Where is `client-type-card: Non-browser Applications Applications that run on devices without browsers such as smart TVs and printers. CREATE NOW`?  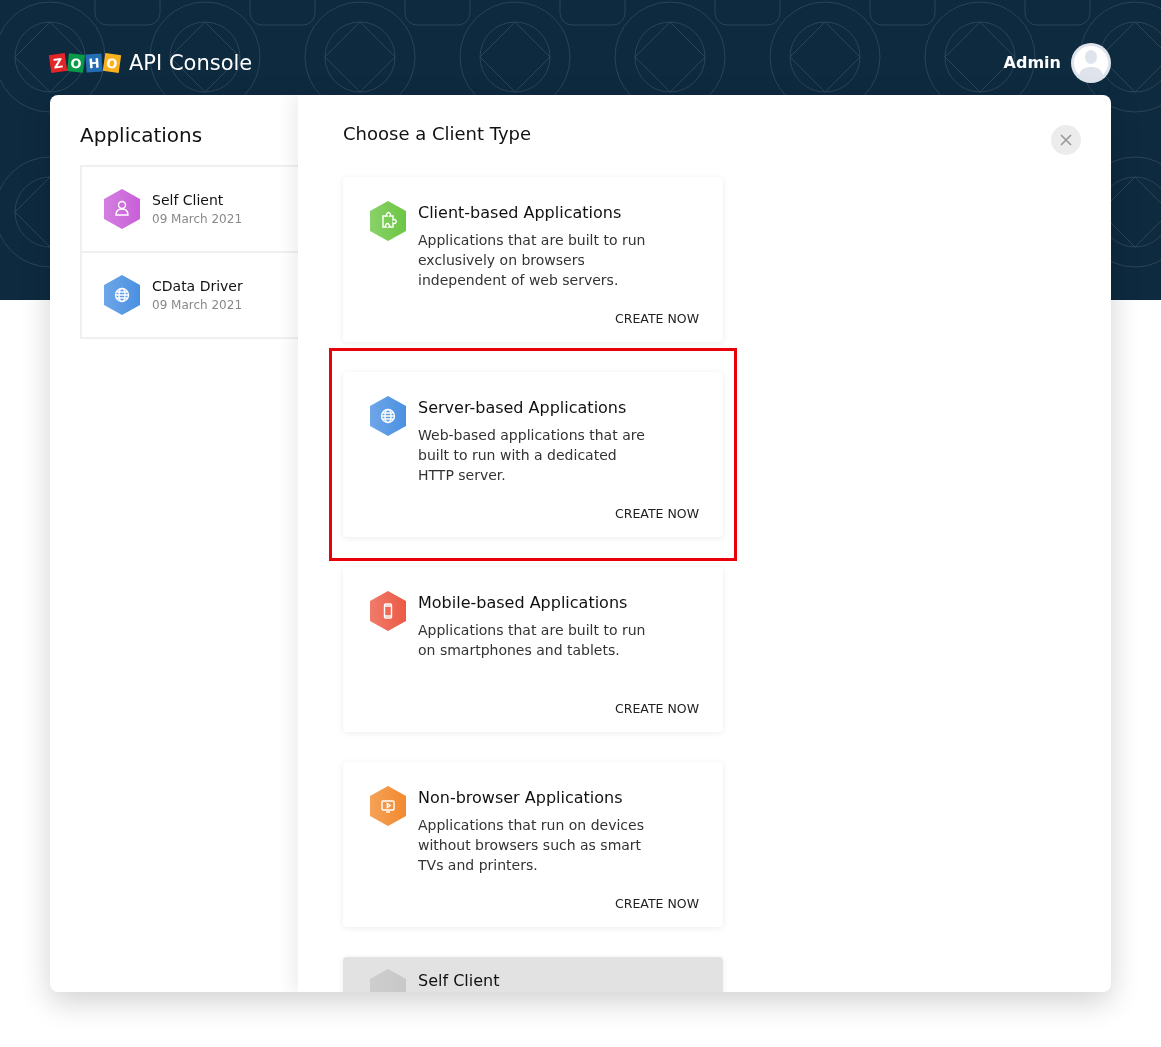
client-type-card: Non-browser Applications Applications that run on devices without browsers such as smart TVs and printers. CREATE NOW is located at coordinates (533, 844).